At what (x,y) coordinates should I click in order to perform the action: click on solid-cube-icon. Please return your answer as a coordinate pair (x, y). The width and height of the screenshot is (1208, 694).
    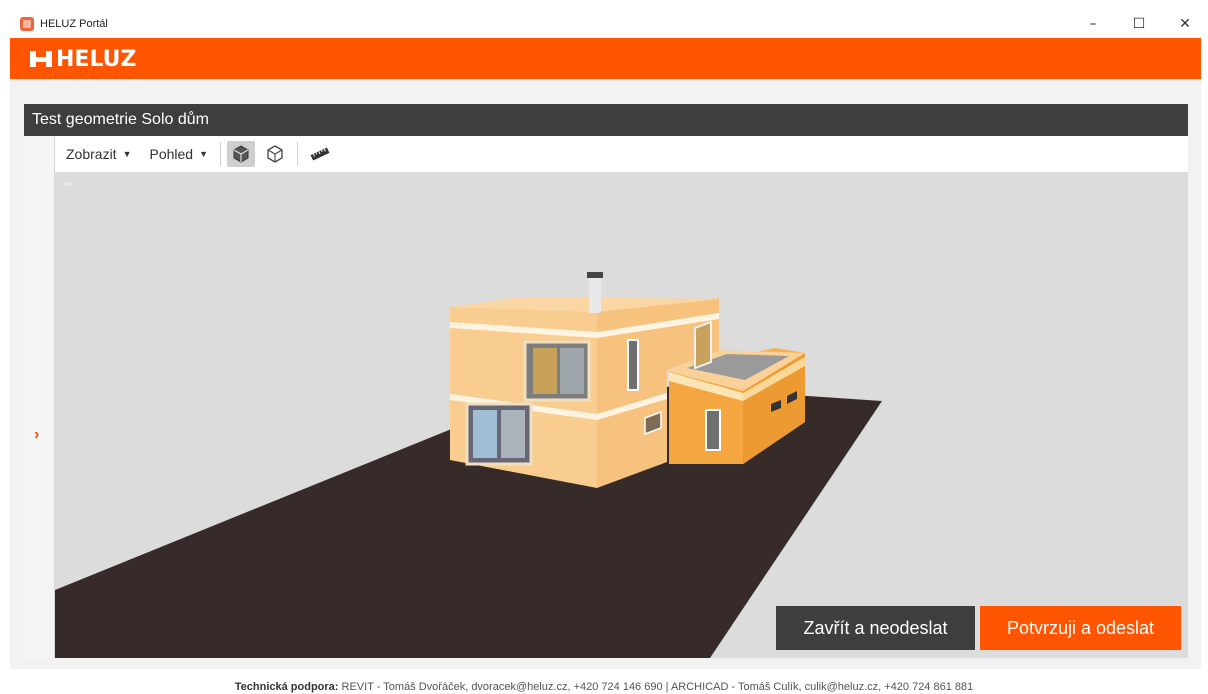
    Looking at the image, I should click on (241, 154).